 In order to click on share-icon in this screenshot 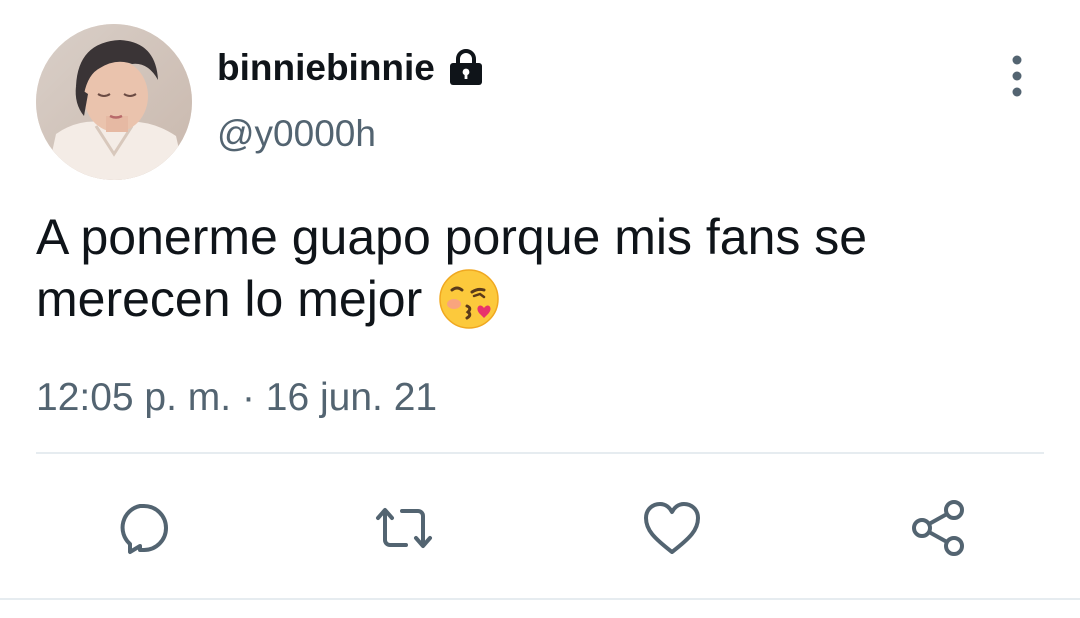, I will do `click(938, 528)`.